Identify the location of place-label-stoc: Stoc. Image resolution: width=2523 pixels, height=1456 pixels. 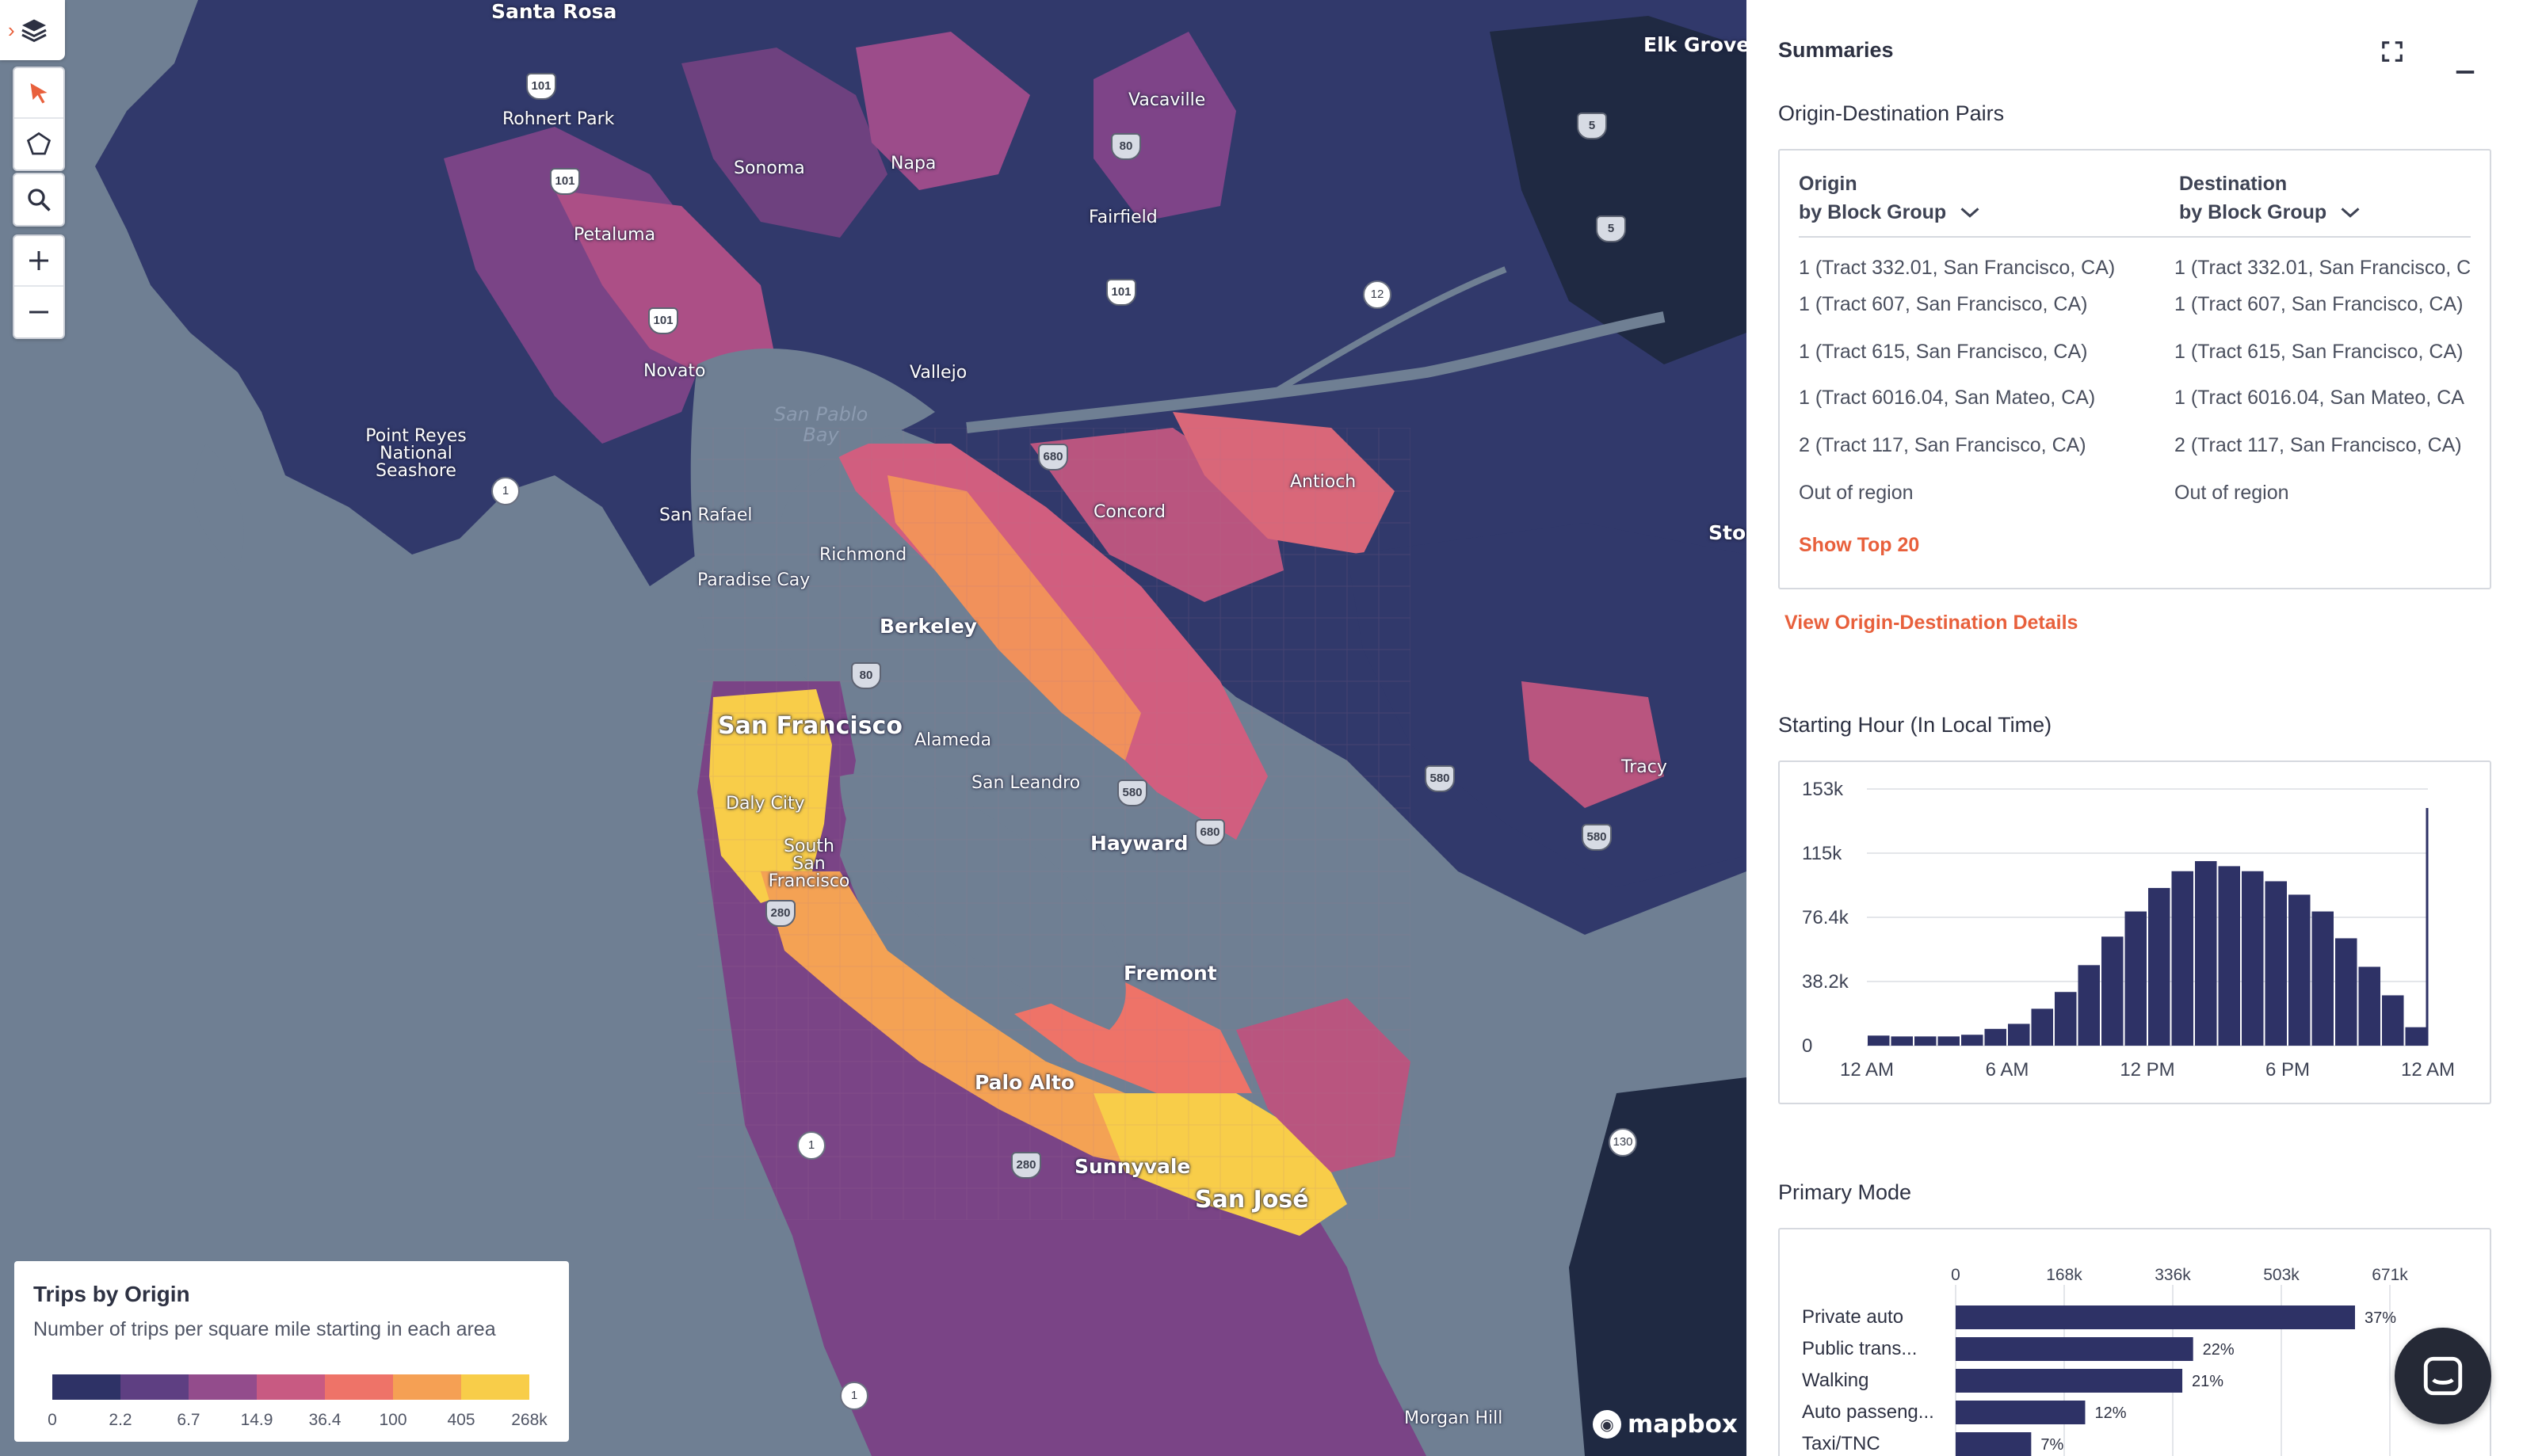
(1727, 532).